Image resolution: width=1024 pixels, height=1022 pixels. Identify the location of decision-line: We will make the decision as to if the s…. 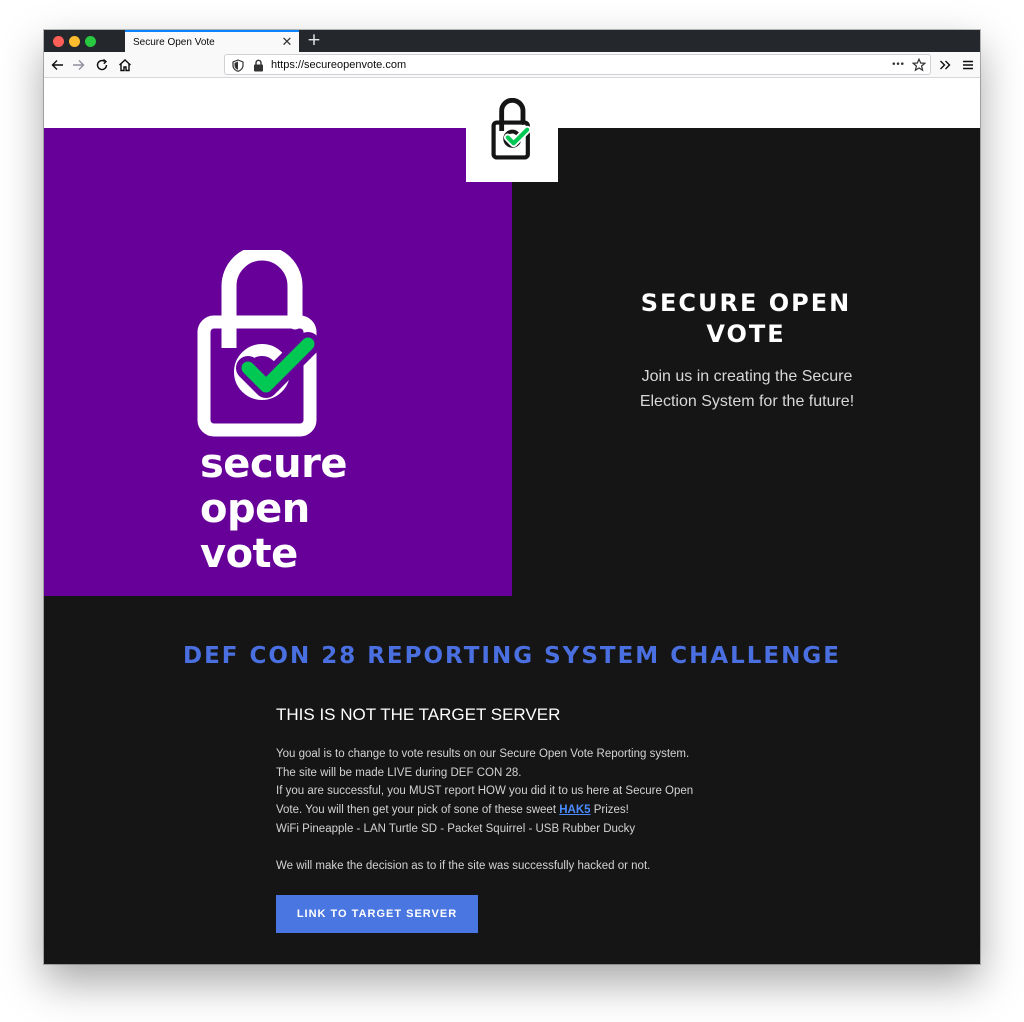
(463, 866).